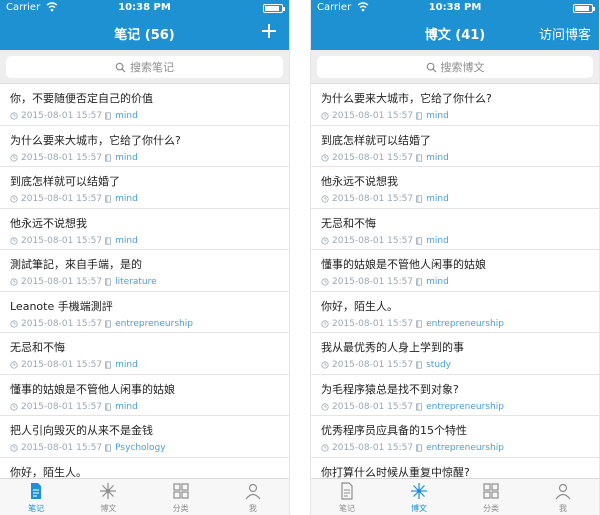  I want to click on item-notebook: entrepreneurship, so click(465, 406).